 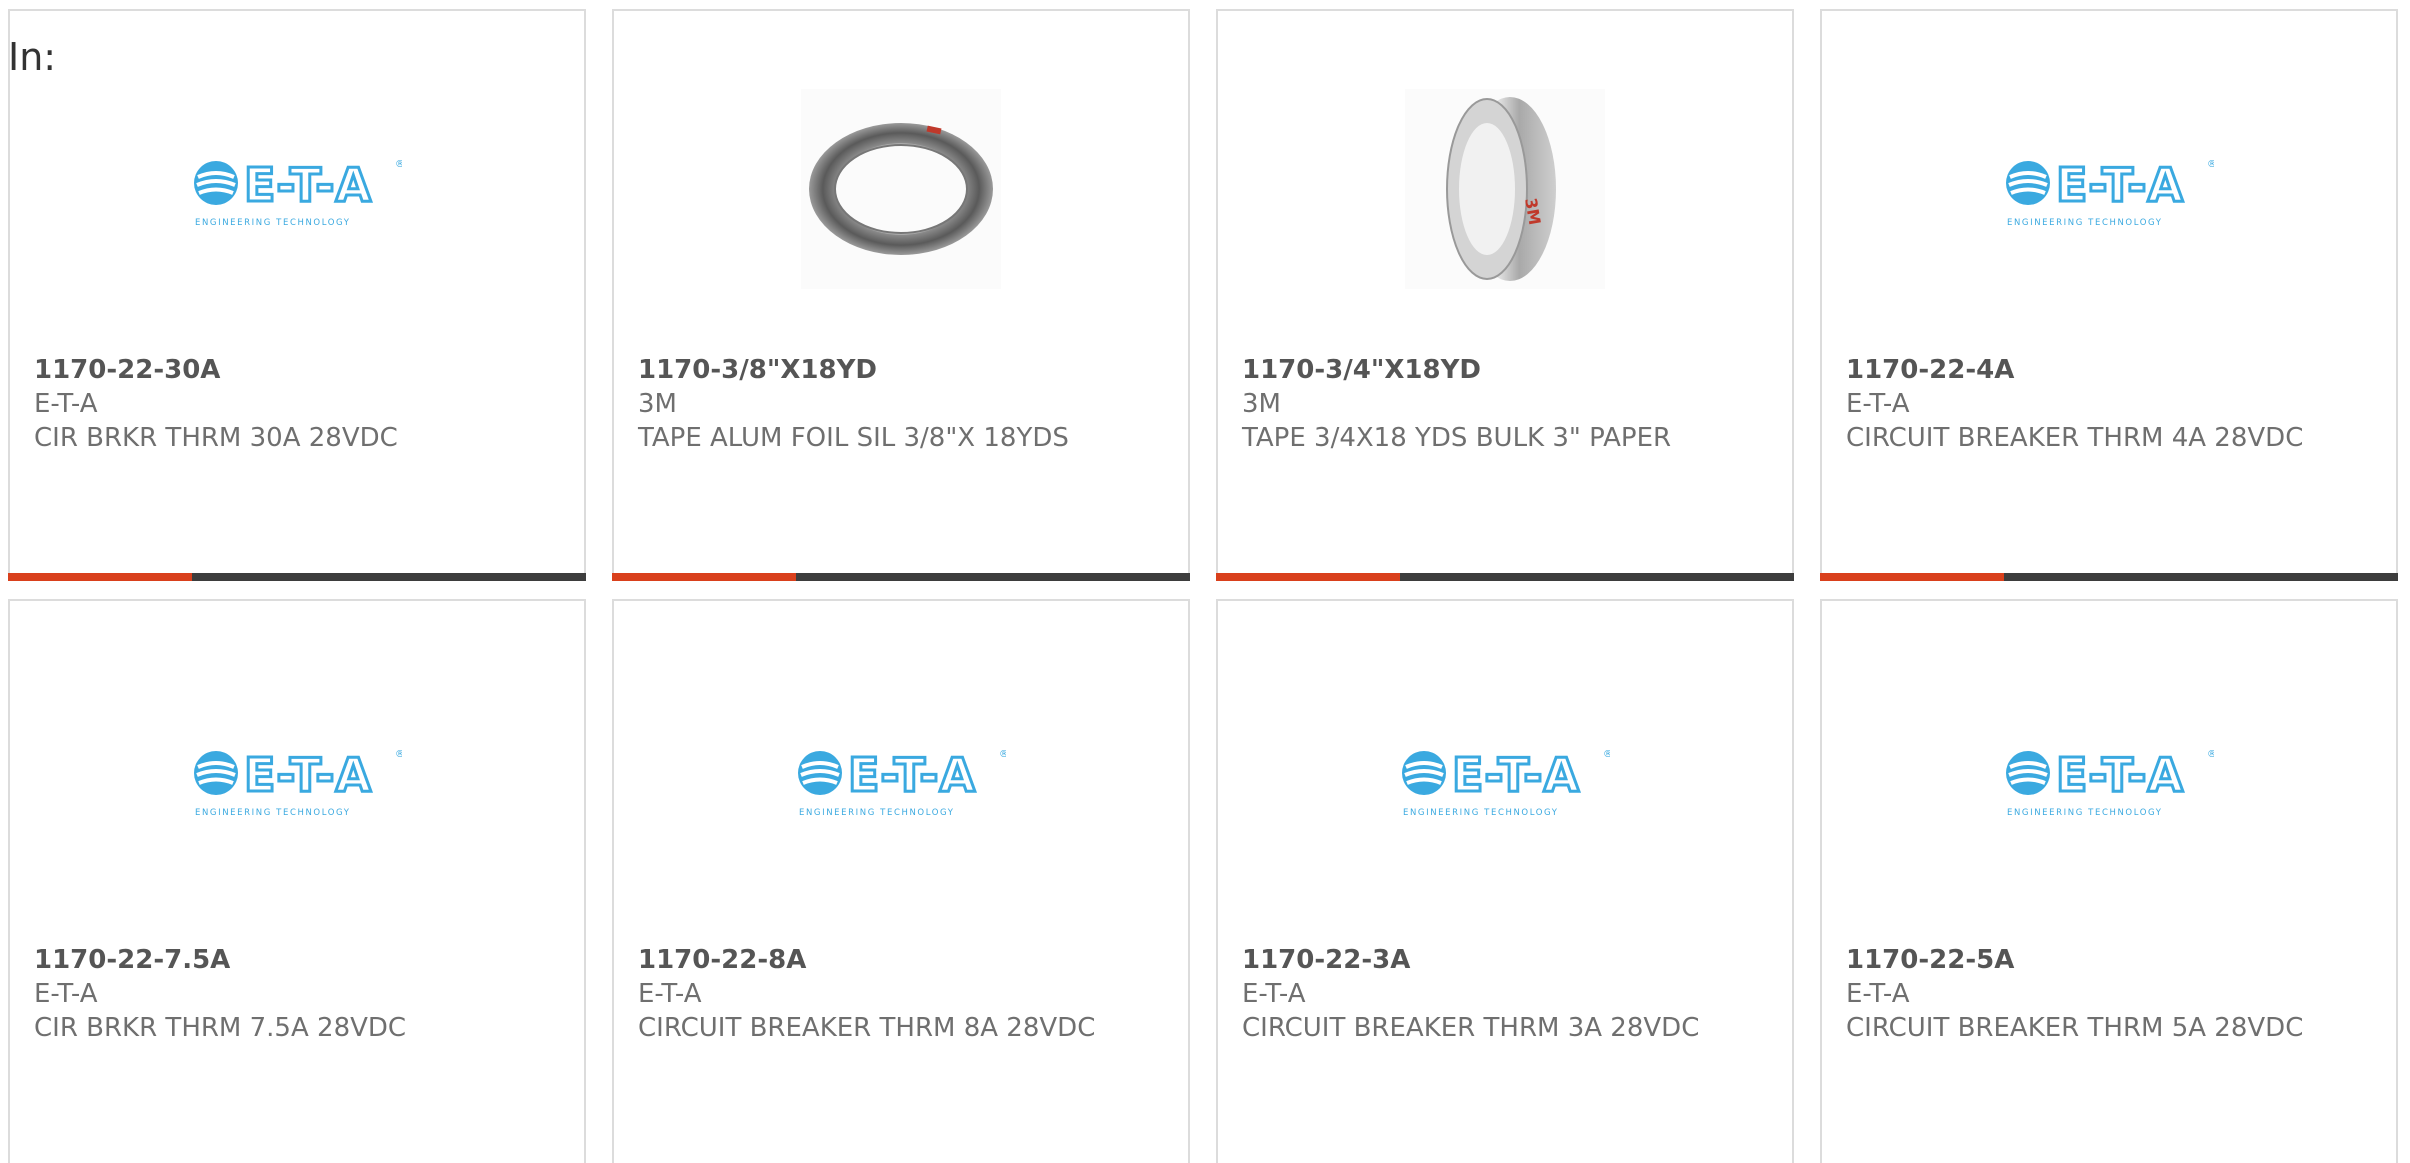 I want to click on description: CIRCUIT BREAKER THRM 3A 28VDC, so click(x=1471, y=1028).